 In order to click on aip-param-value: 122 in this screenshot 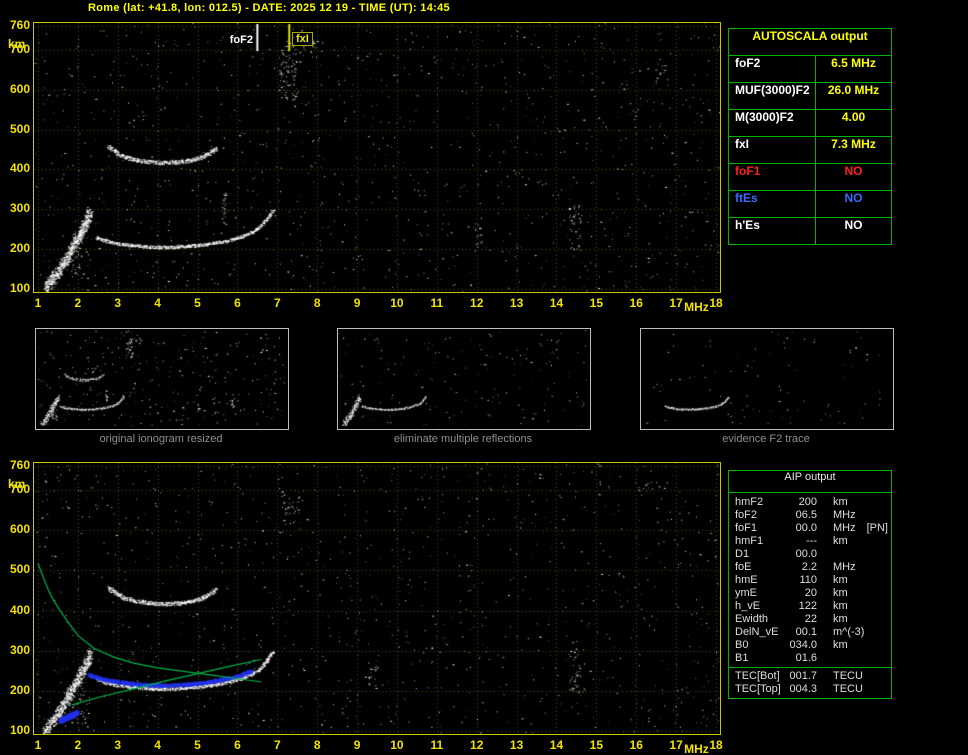, I will do `click(807, 606)`.